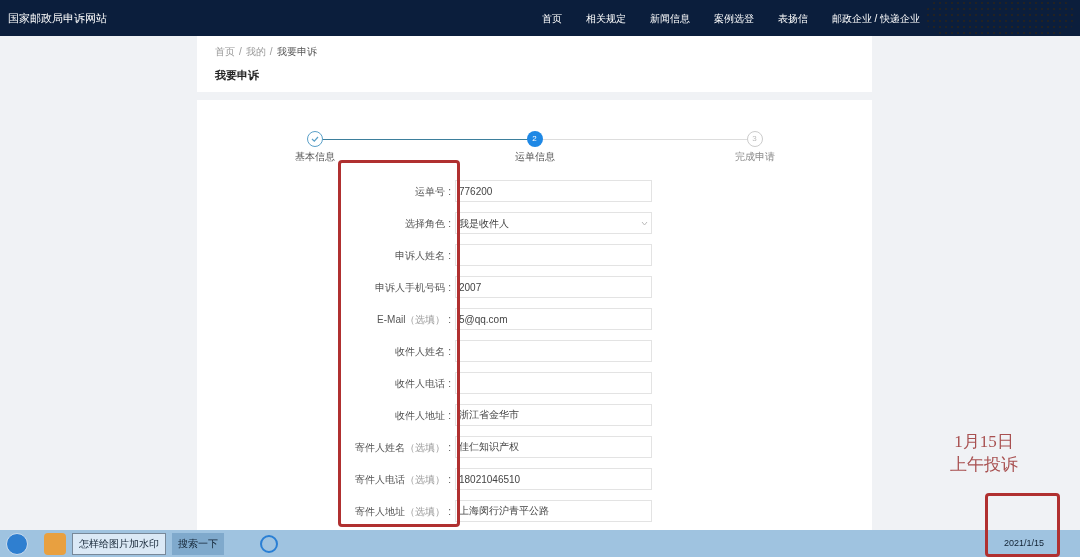 The width and height of the screenshot is (1080, 557). Describe the element at coordinates (237, 75) in the screenshot. I see `page-title: 我要申诉` at that location.